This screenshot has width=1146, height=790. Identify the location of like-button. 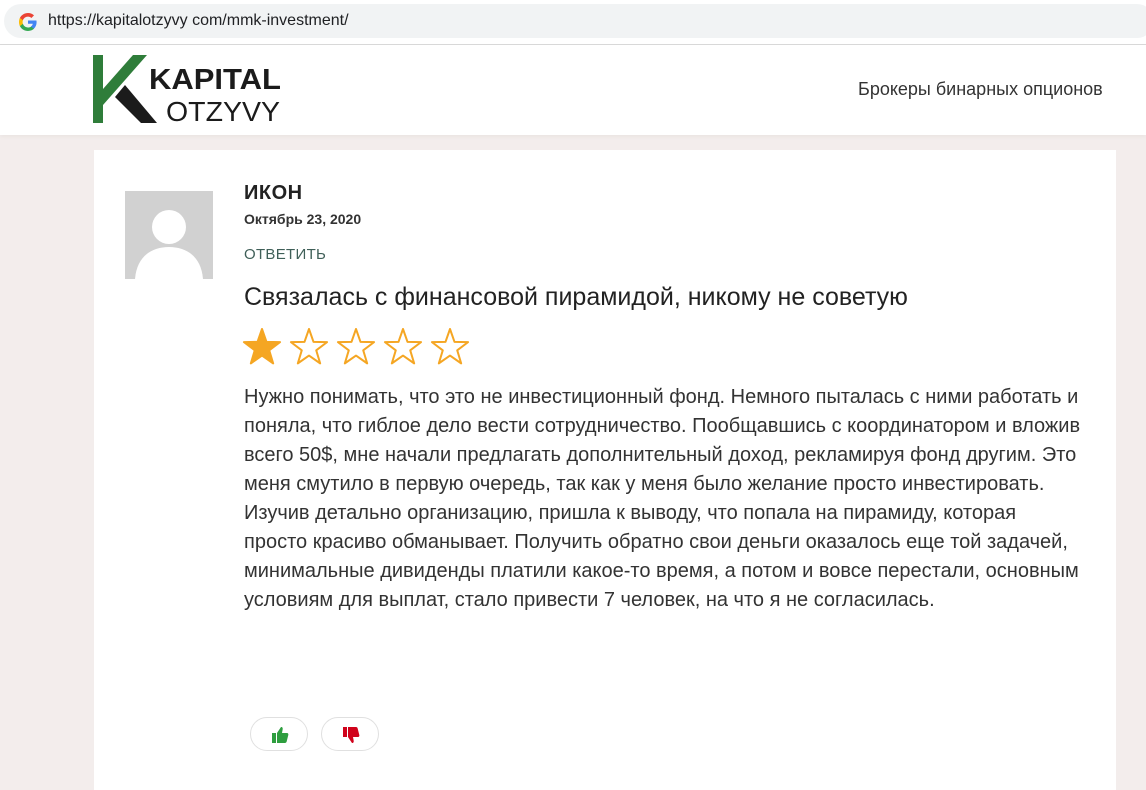
(279, 734).